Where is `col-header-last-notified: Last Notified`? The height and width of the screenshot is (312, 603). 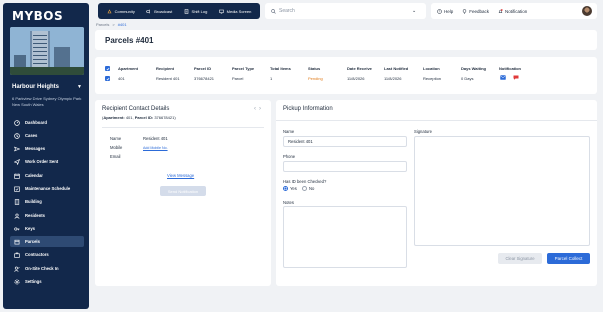 col-header-last-notified: Last Notified is located at coordinates (396, 68).